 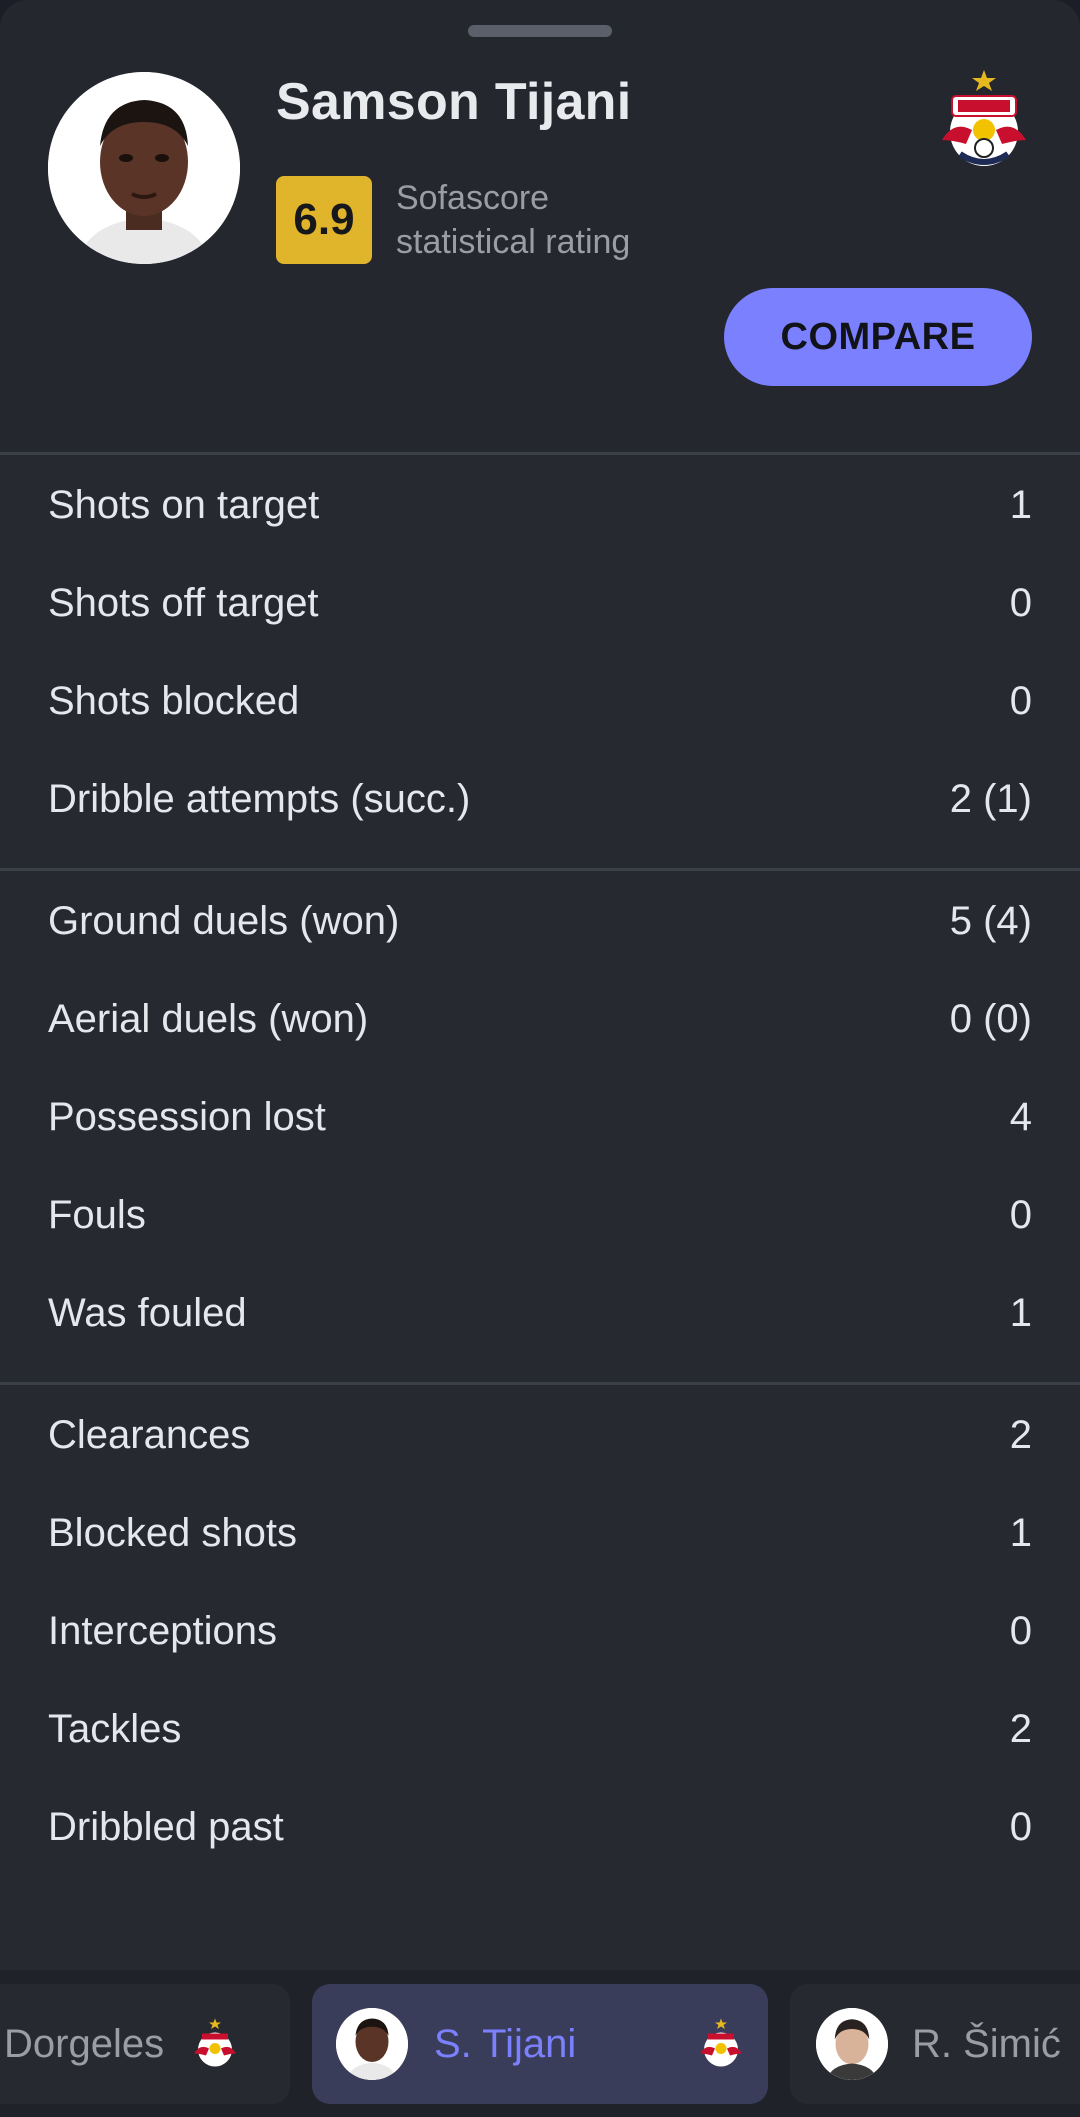 I want to click on player-switcher: Dorgeles S. Tijani R. Šimić, so click(x=540, y=2043).